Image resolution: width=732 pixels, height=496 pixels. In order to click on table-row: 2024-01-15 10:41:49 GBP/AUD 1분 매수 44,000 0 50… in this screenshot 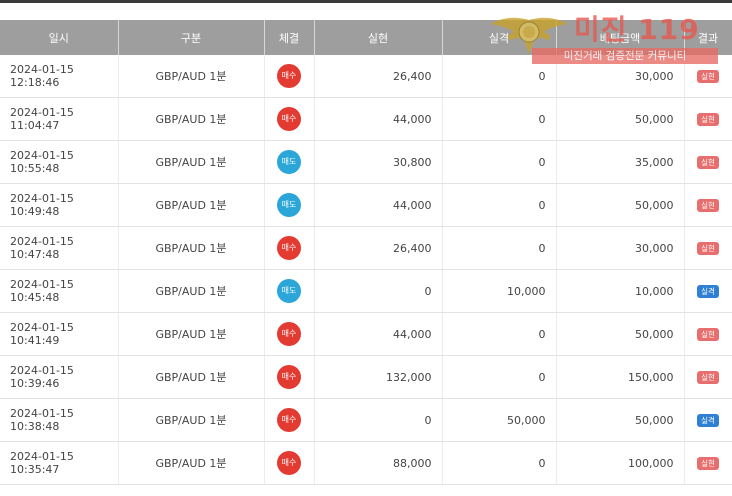, I will do `click(366, 334)`.